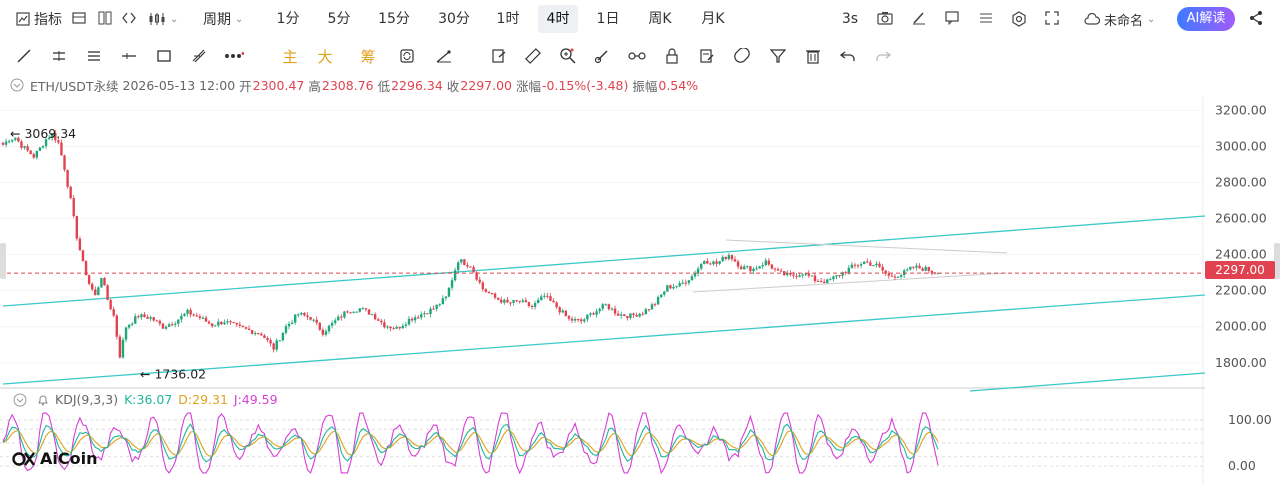 The image size is (1280, 485). What do you see at coordinates (105, 20) in the screenshot?
I see `compare-icon` at bounding box center [105, 20].